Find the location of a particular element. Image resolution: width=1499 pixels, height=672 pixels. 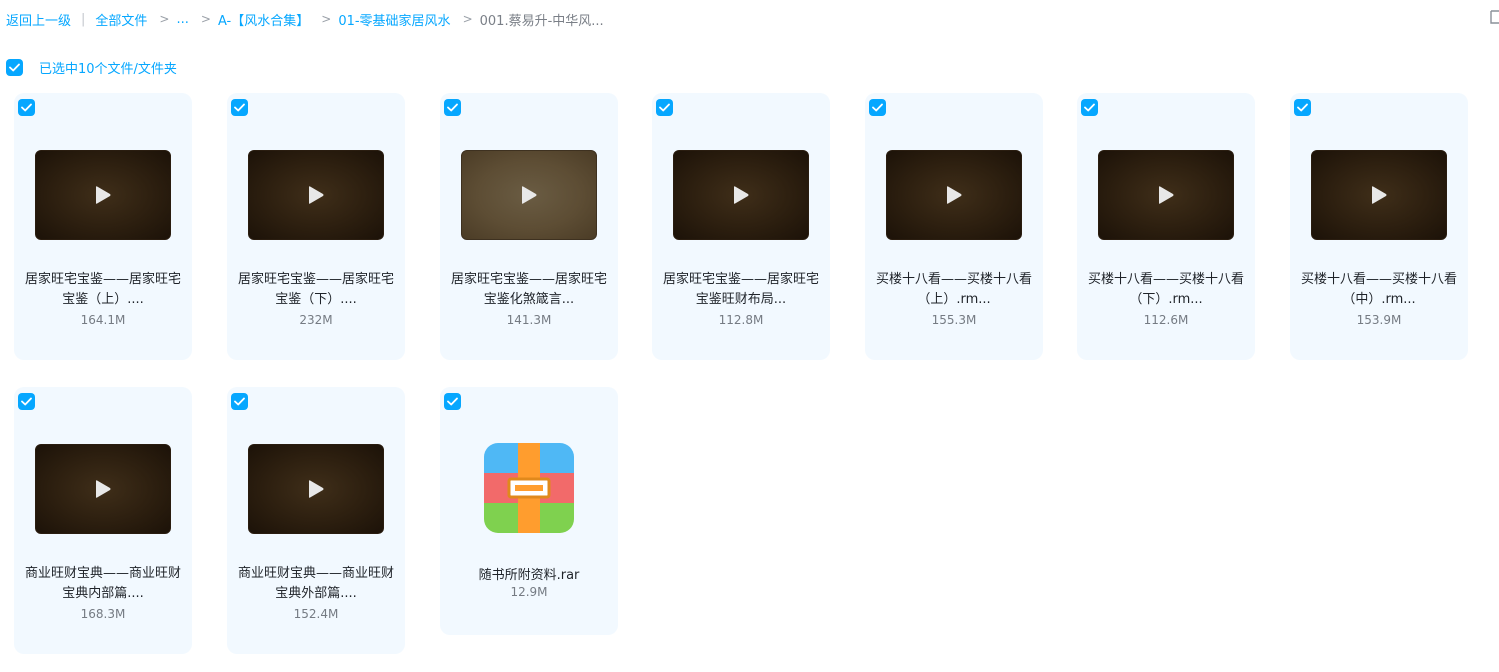

file-card: 买楼十八看——买楼十八看（中）.rm... 153.9M is located at coordinates (1379, 226).